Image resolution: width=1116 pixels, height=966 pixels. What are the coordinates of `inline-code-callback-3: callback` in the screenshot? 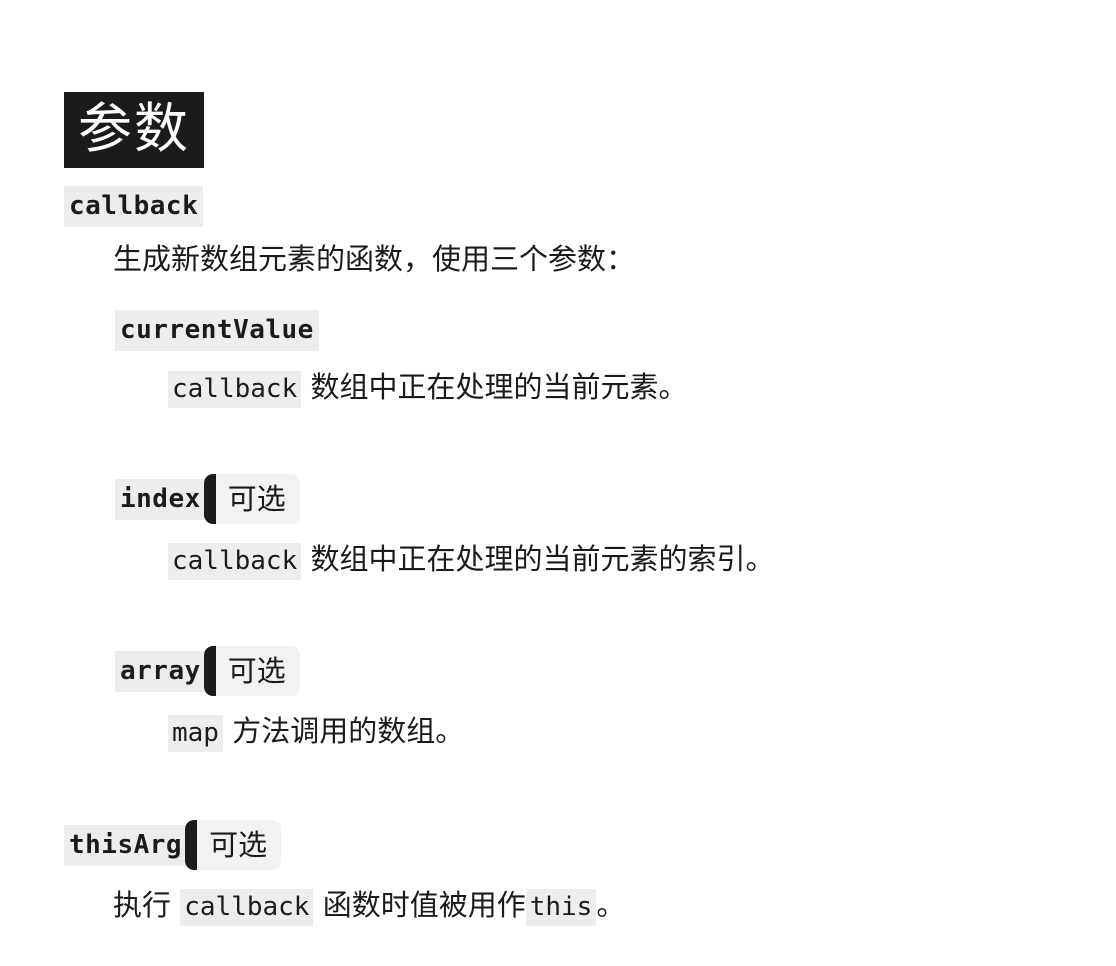 It's located at (247, 907).